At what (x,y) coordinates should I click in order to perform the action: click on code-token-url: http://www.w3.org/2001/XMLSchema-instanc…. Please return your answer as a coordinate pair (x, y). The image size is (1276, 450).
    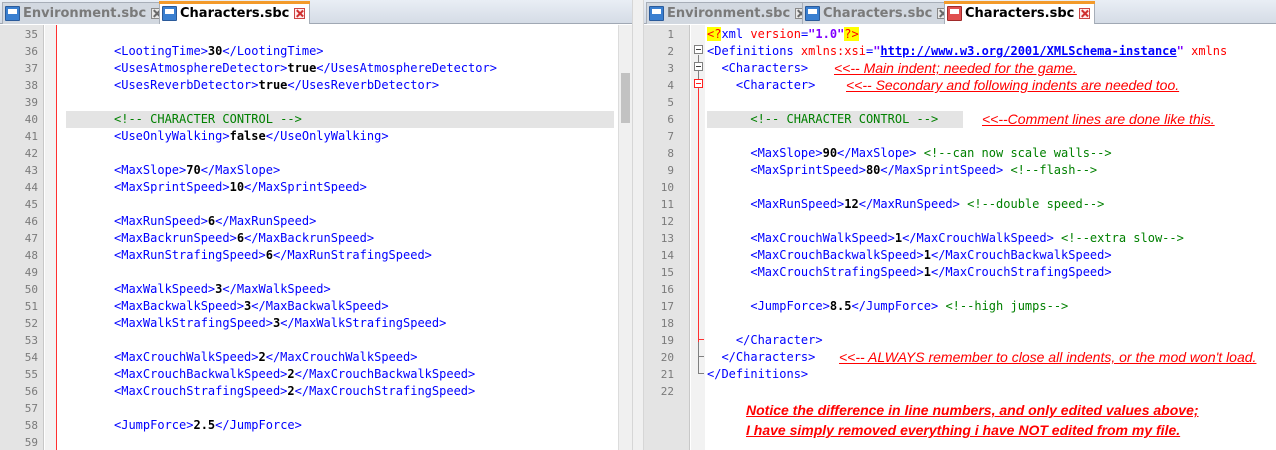
    Looking at the image, I should click on (1028, 51).